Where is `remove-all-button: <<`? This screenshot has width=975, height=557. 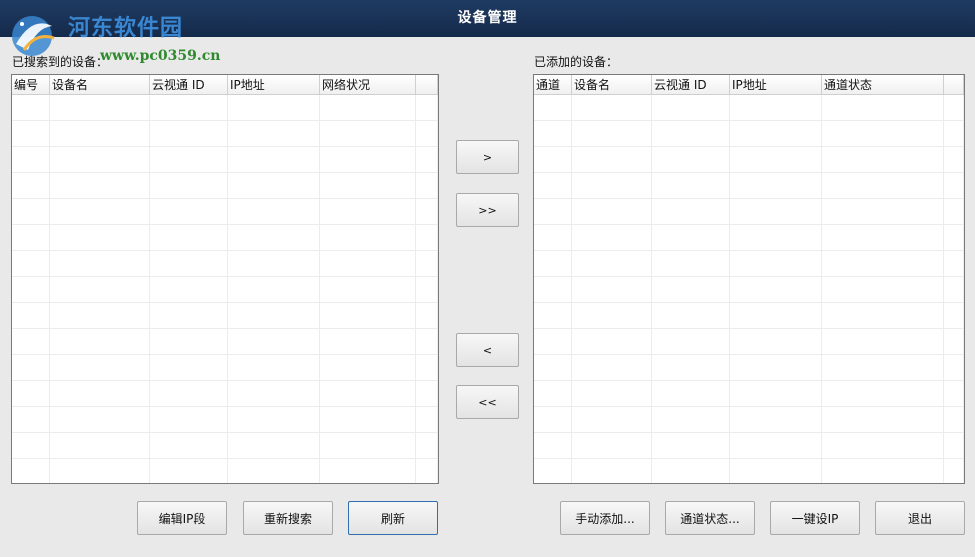 remove-all-button: << is located at coordinates (487, 402).